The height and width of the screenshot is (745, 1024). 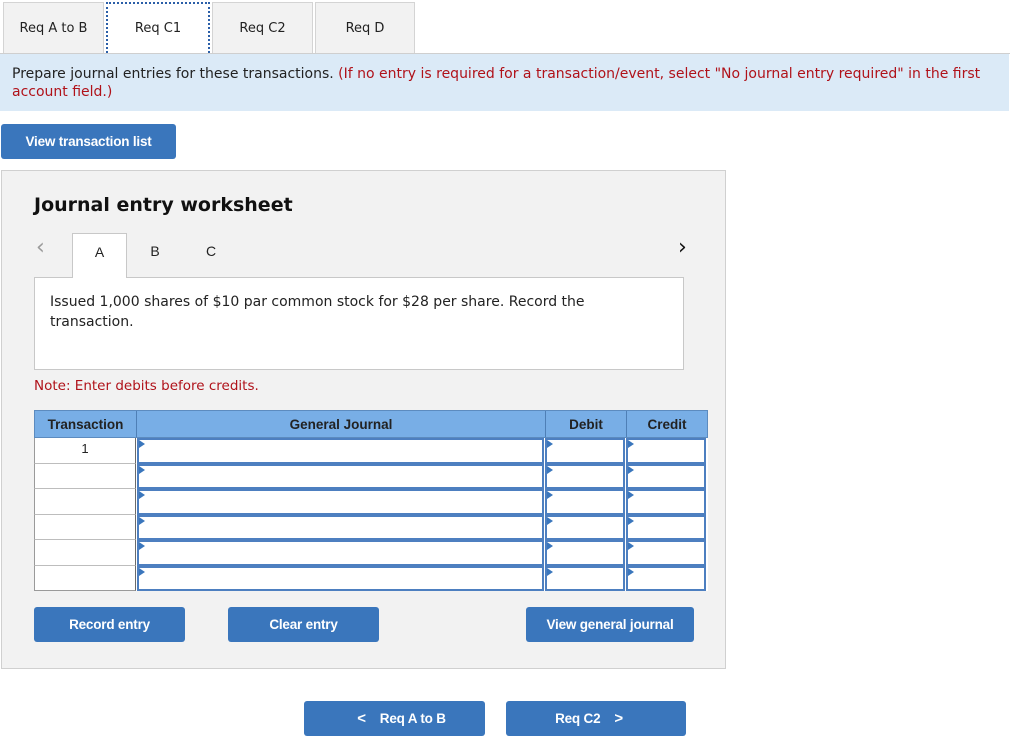 I want to click on tab-req-a-to-b: Req A to B, so click(x=53, y=27).